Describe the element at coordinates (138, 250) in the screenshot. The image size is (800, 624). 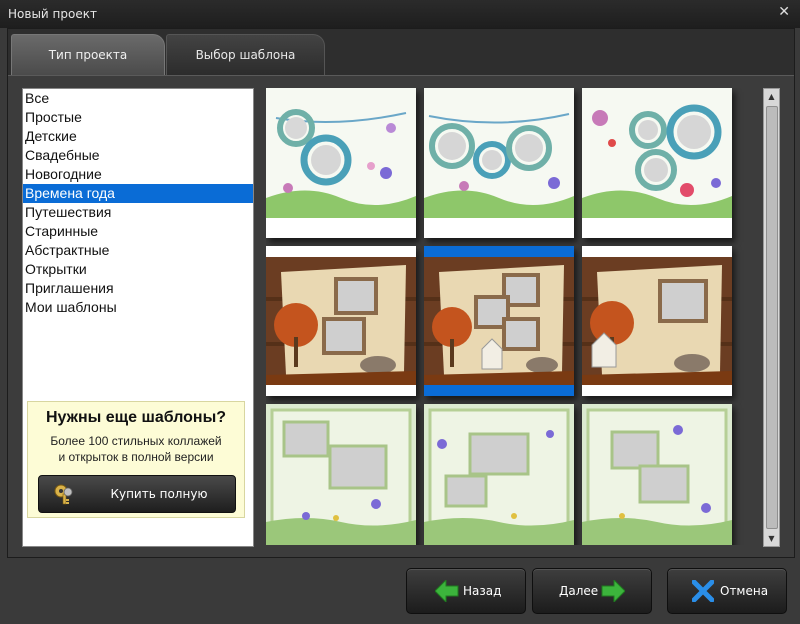
I see `category-item: Абстрактные` at that location.